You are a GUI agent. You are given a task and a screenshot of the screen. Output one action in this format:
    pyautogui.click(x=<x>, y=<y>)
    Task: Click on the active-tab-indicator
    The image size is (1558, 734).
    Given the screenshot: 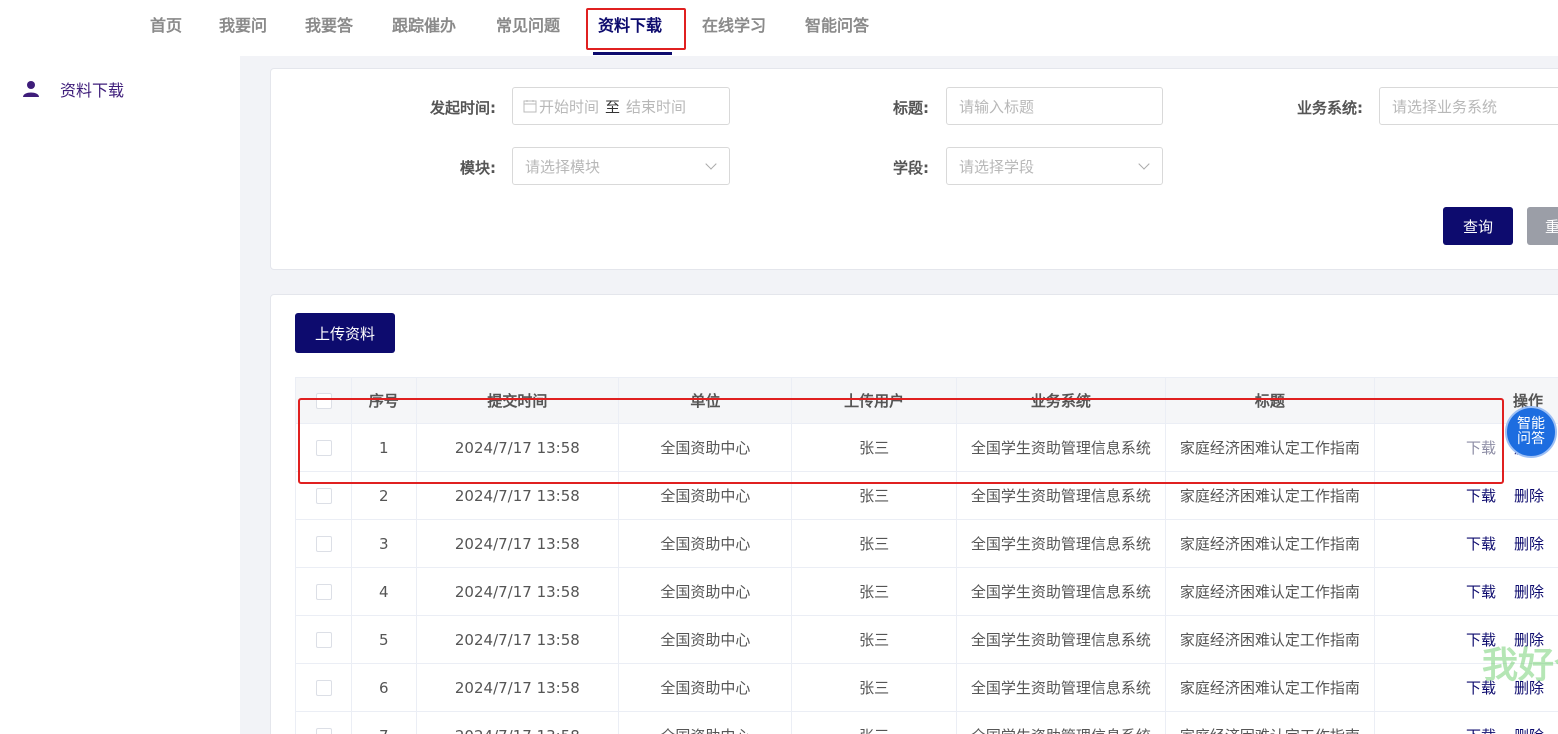 What is the action you would take?
    pyautogui.click(x=632, y=53)
    